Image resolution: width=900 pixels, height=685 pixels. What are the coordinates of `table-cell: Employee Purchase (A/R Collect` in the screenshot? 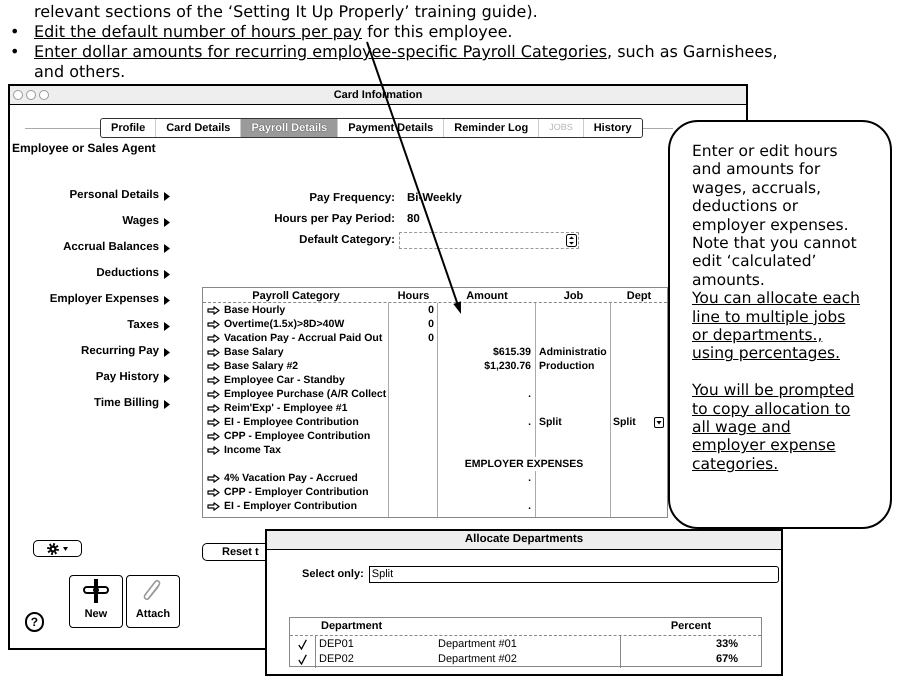 It's located at (305, 394).